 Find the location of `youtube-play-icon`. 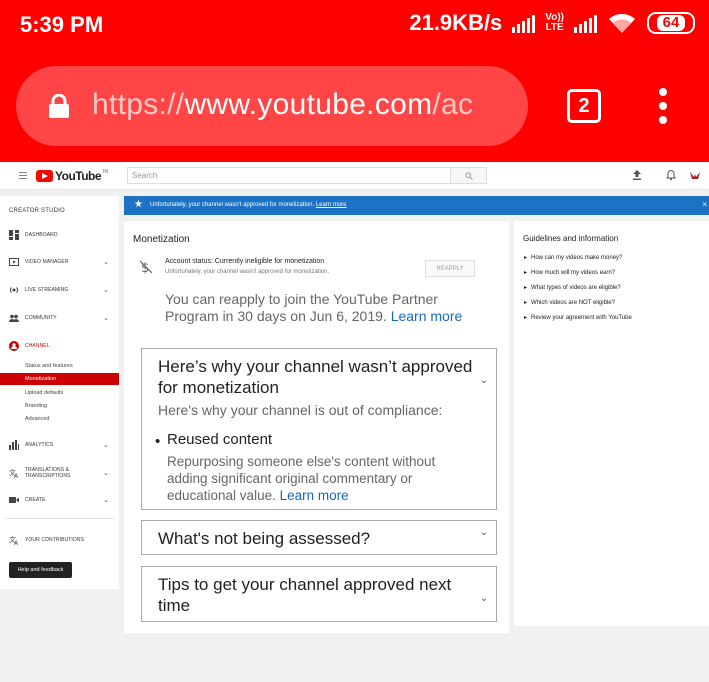

youtube-play-icon is located at coordinates (44, 176).